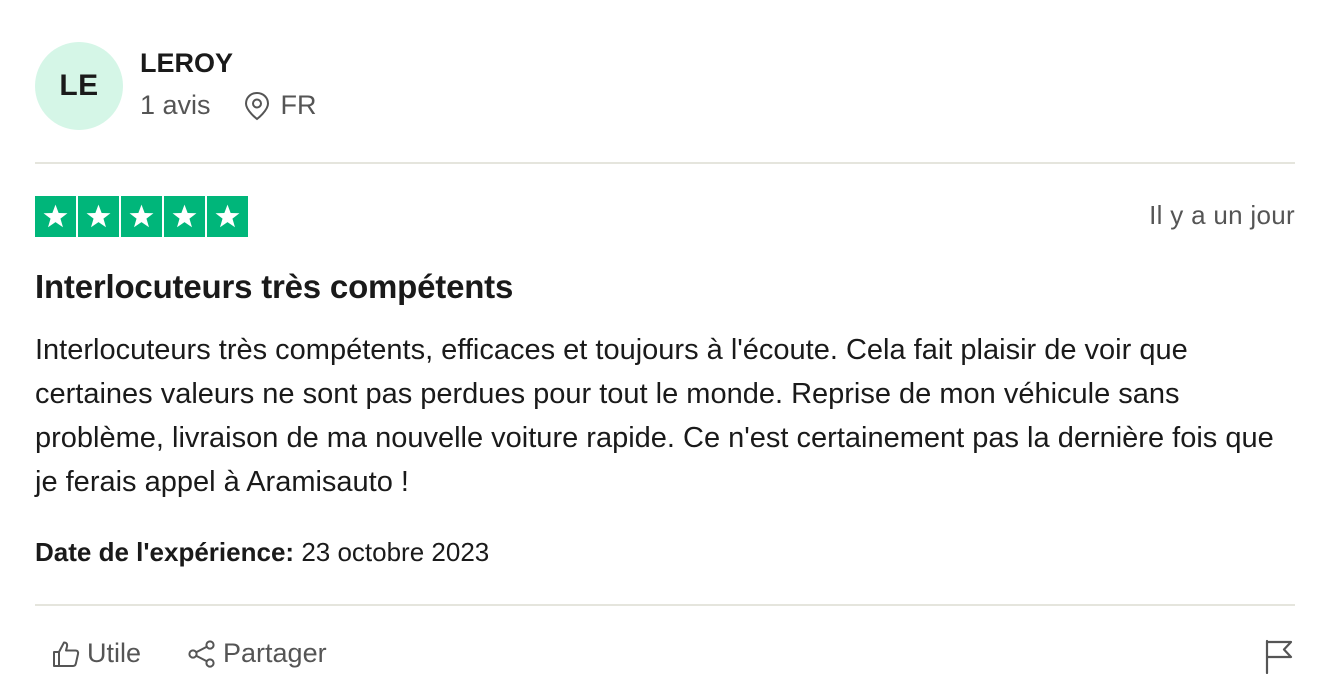  What do you see at coordinates (66, 654) in the screenshot?
I see `thumbs-up-icon` at bounding box center [66, 654].